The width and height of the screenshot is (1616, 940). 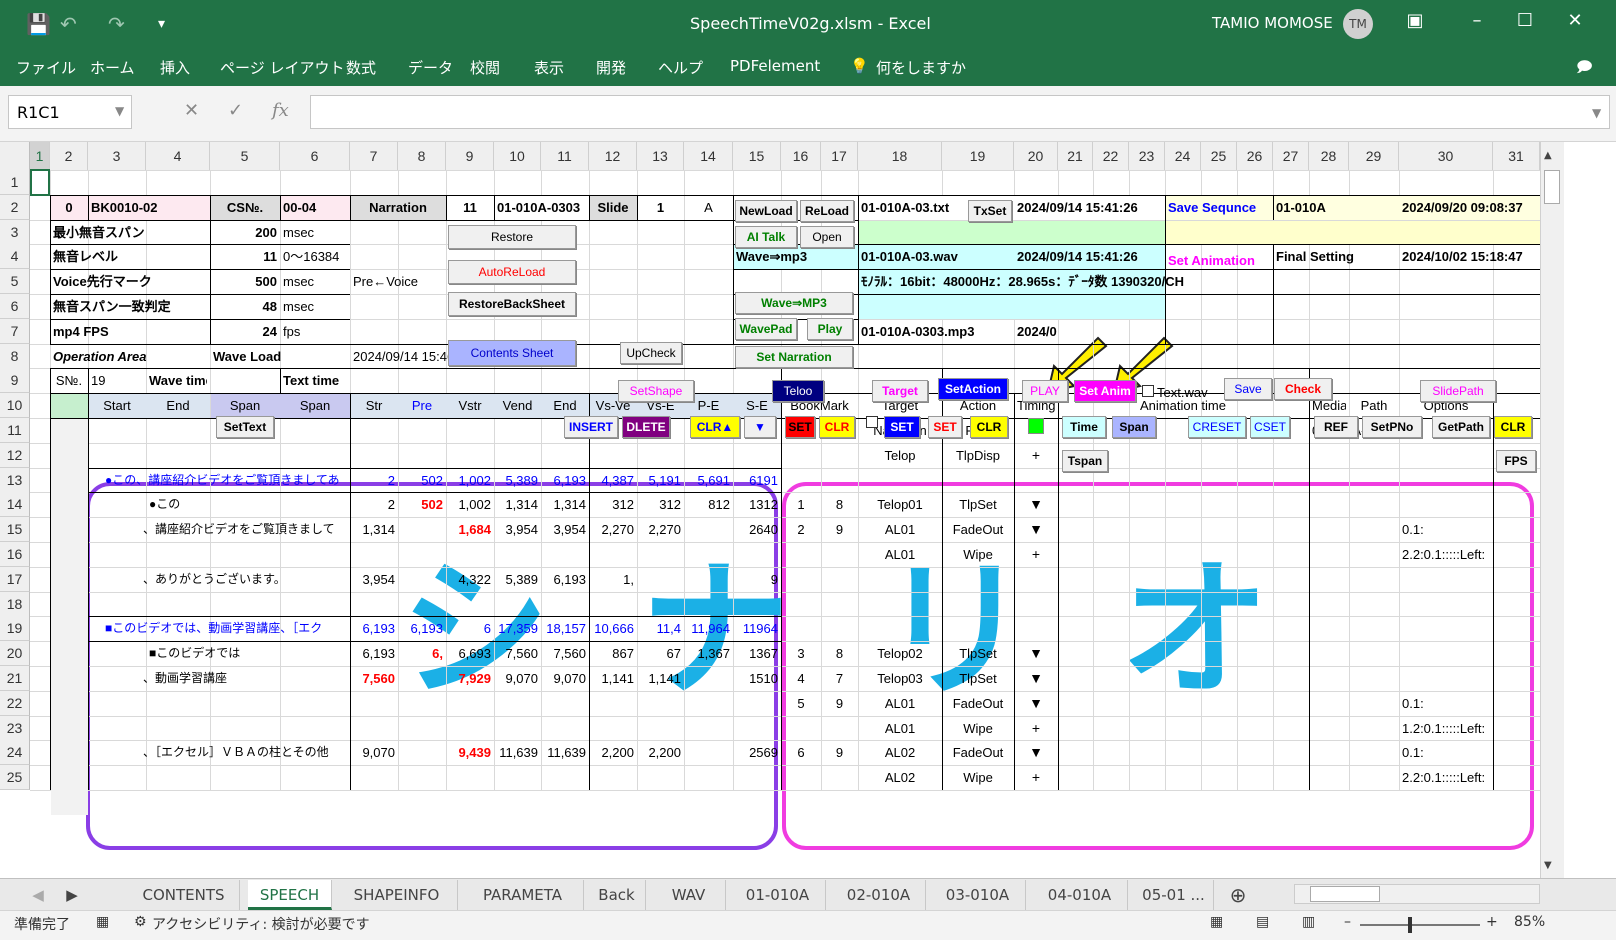 I want to click on scroll-down-icon: ▼, so click(x=1548, y=865).